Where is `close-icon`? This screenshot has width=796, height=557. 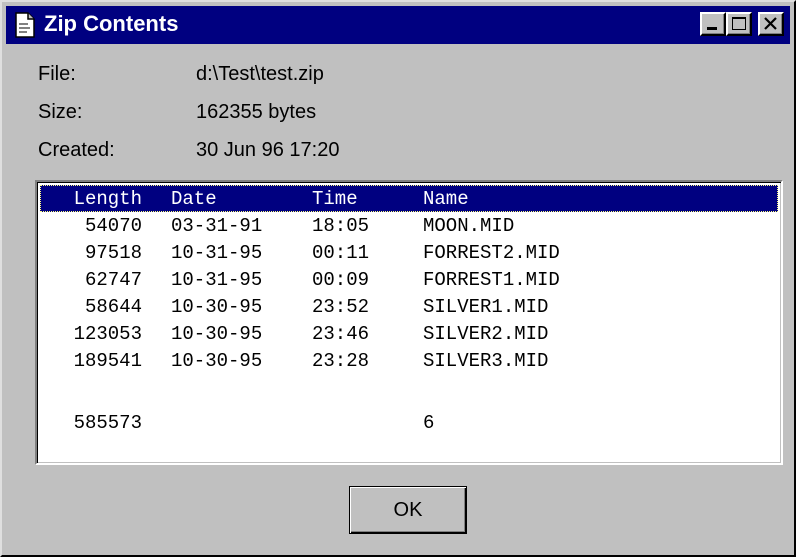
close-icon is located at coordinates (770, 23).